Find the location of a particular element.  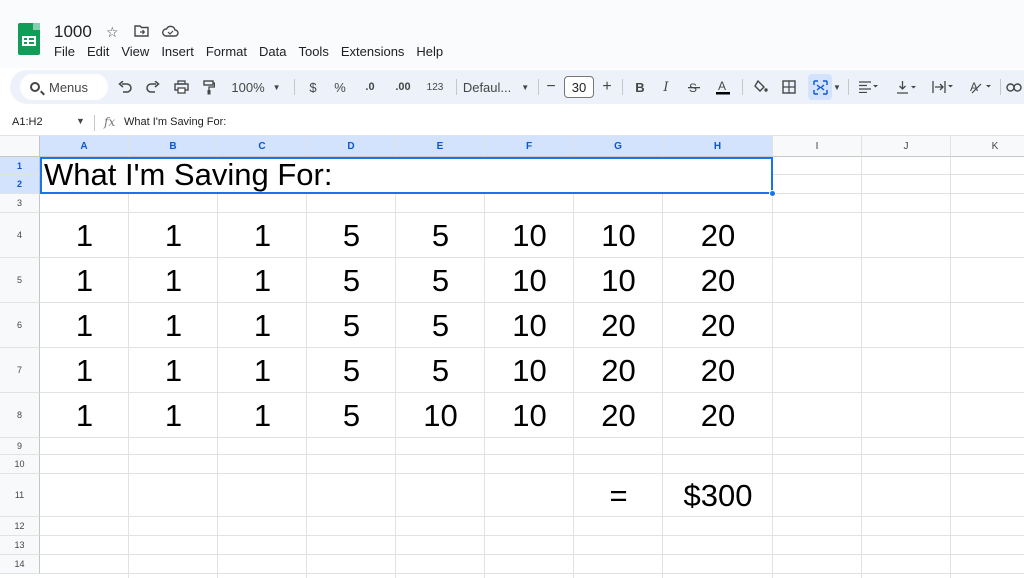

row-header-10: 10 is located at coordinates (20, 464).